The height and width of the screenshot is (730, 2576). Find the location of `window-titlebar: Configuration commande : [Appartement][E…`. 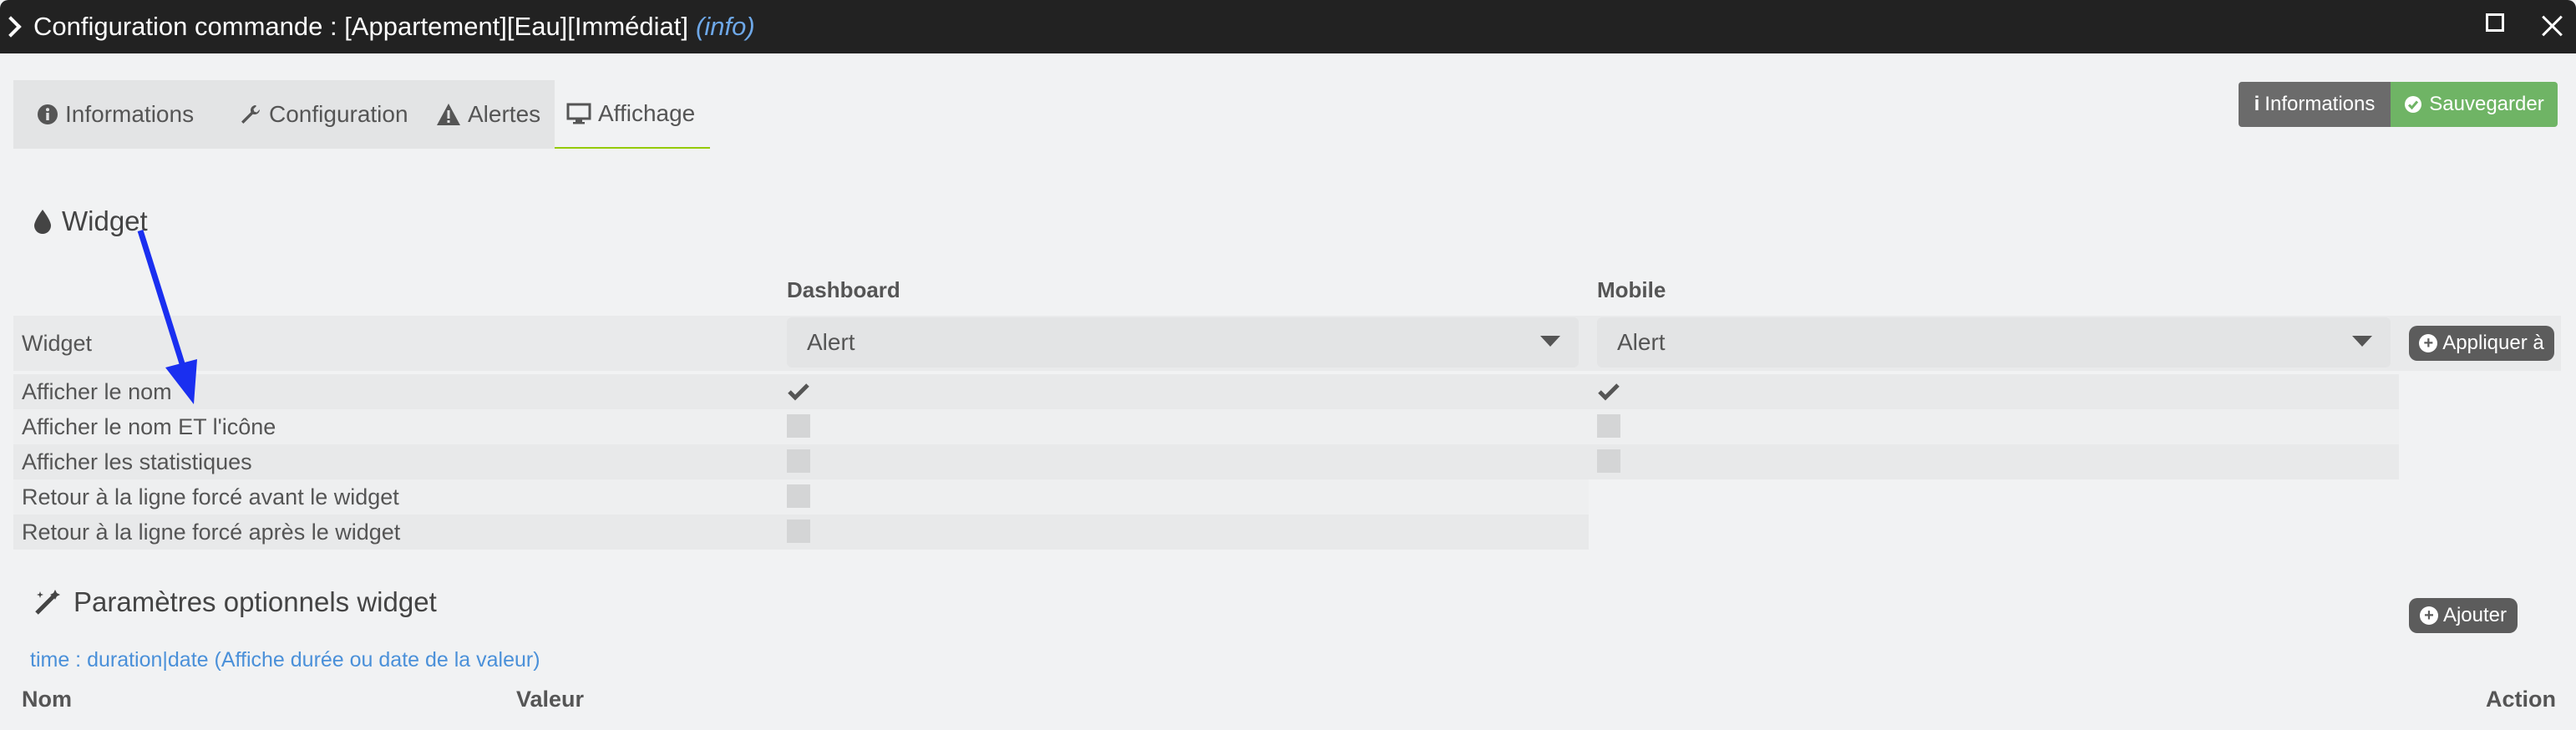

window-titlebar: Configuration commande : [Appartement][E… is located at coordinates (1288, 26).